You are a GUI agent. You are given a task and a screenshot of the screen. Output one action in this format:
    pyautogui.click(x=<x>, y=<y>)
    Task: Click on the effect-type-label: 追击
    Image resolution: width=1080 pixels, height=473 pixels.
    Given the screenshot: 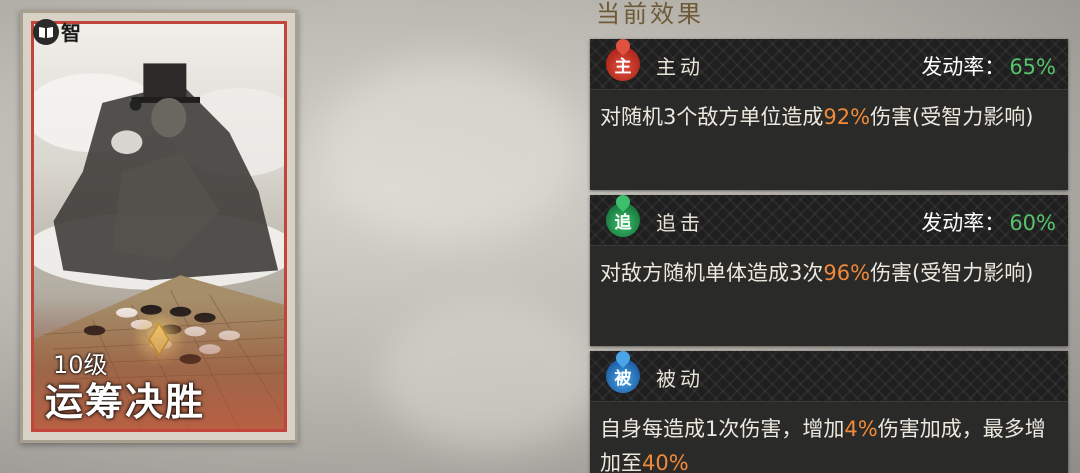 What is the action you would take?
    pyautogui.click(x=680, y=223)
    